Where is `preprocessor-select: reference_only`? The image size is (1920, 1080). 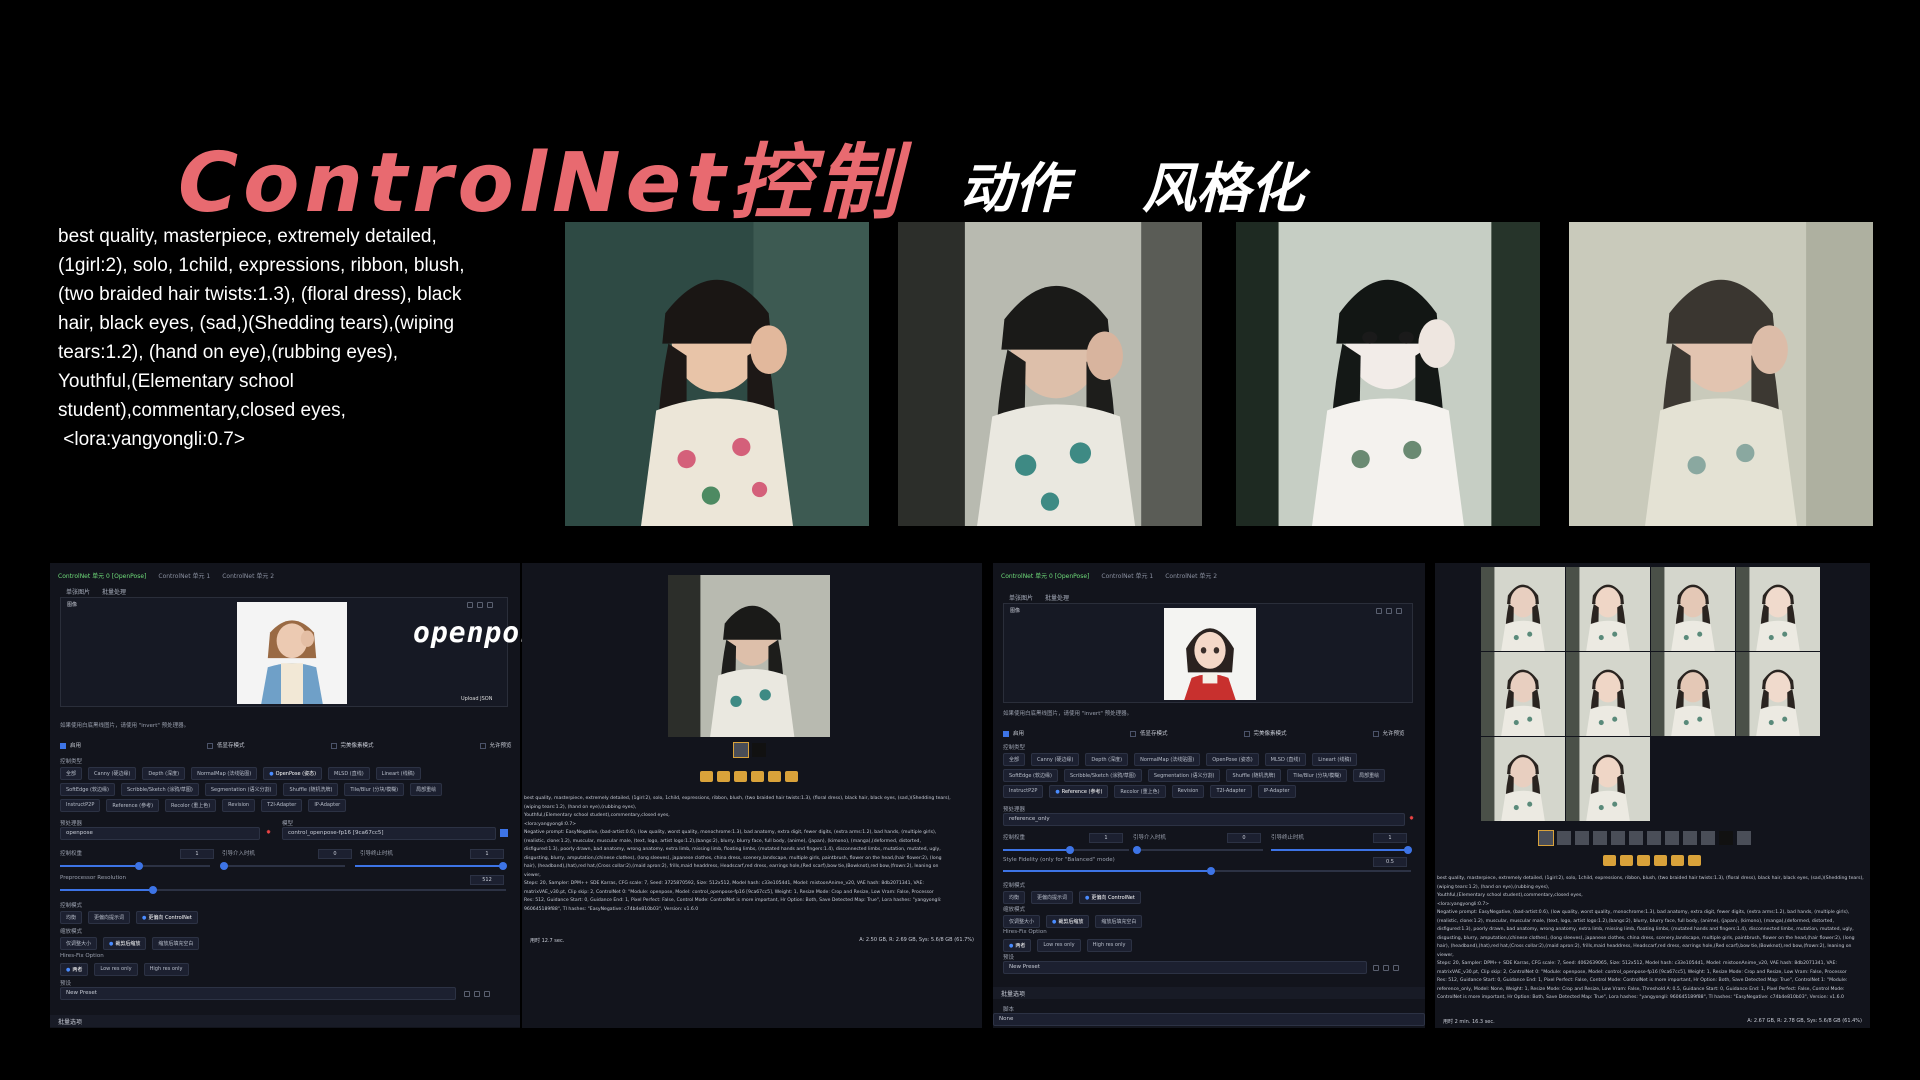 preprocessor-select: reference_only is located at coordinates (1204, 819).